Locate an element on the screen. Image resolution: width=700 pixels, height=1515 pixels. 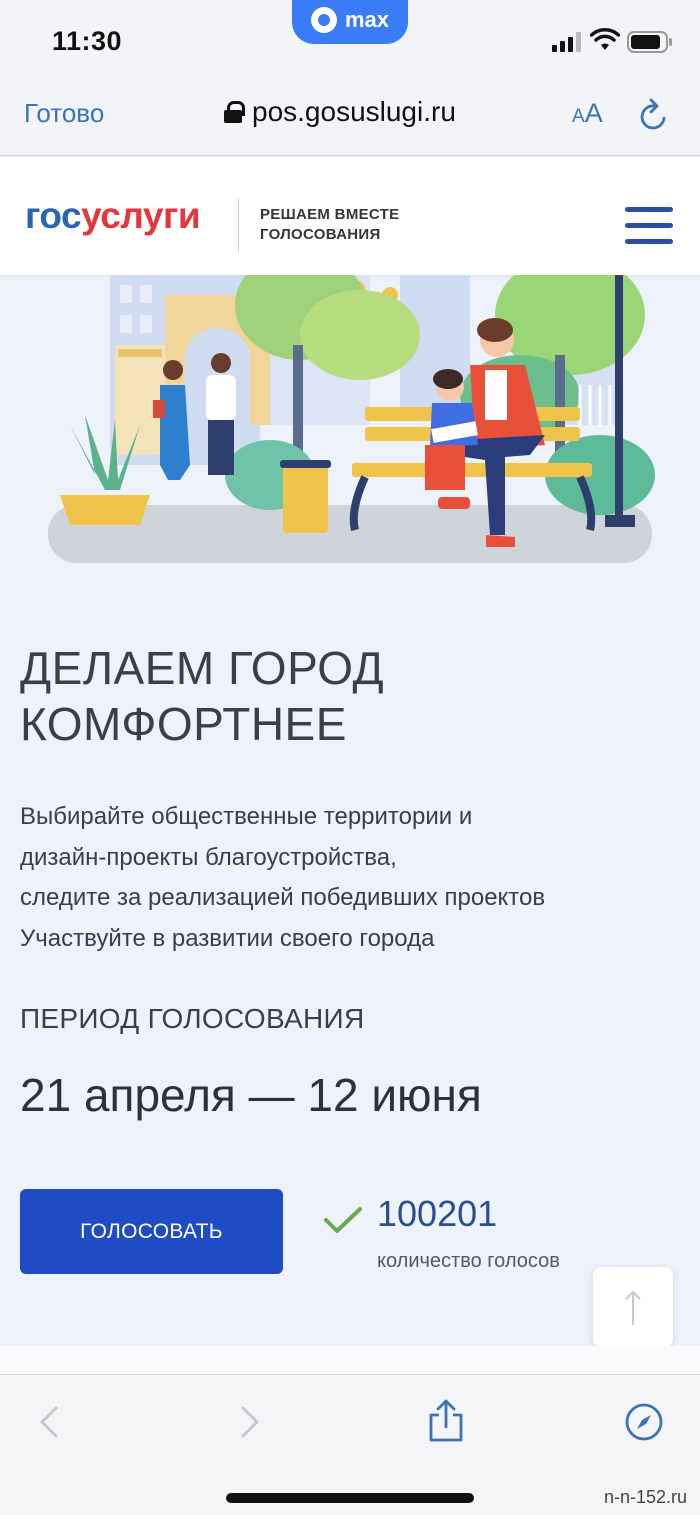
browser-address-bar: Готово pos.gosuslugi.ru AA is located at coordinates (350, 117).